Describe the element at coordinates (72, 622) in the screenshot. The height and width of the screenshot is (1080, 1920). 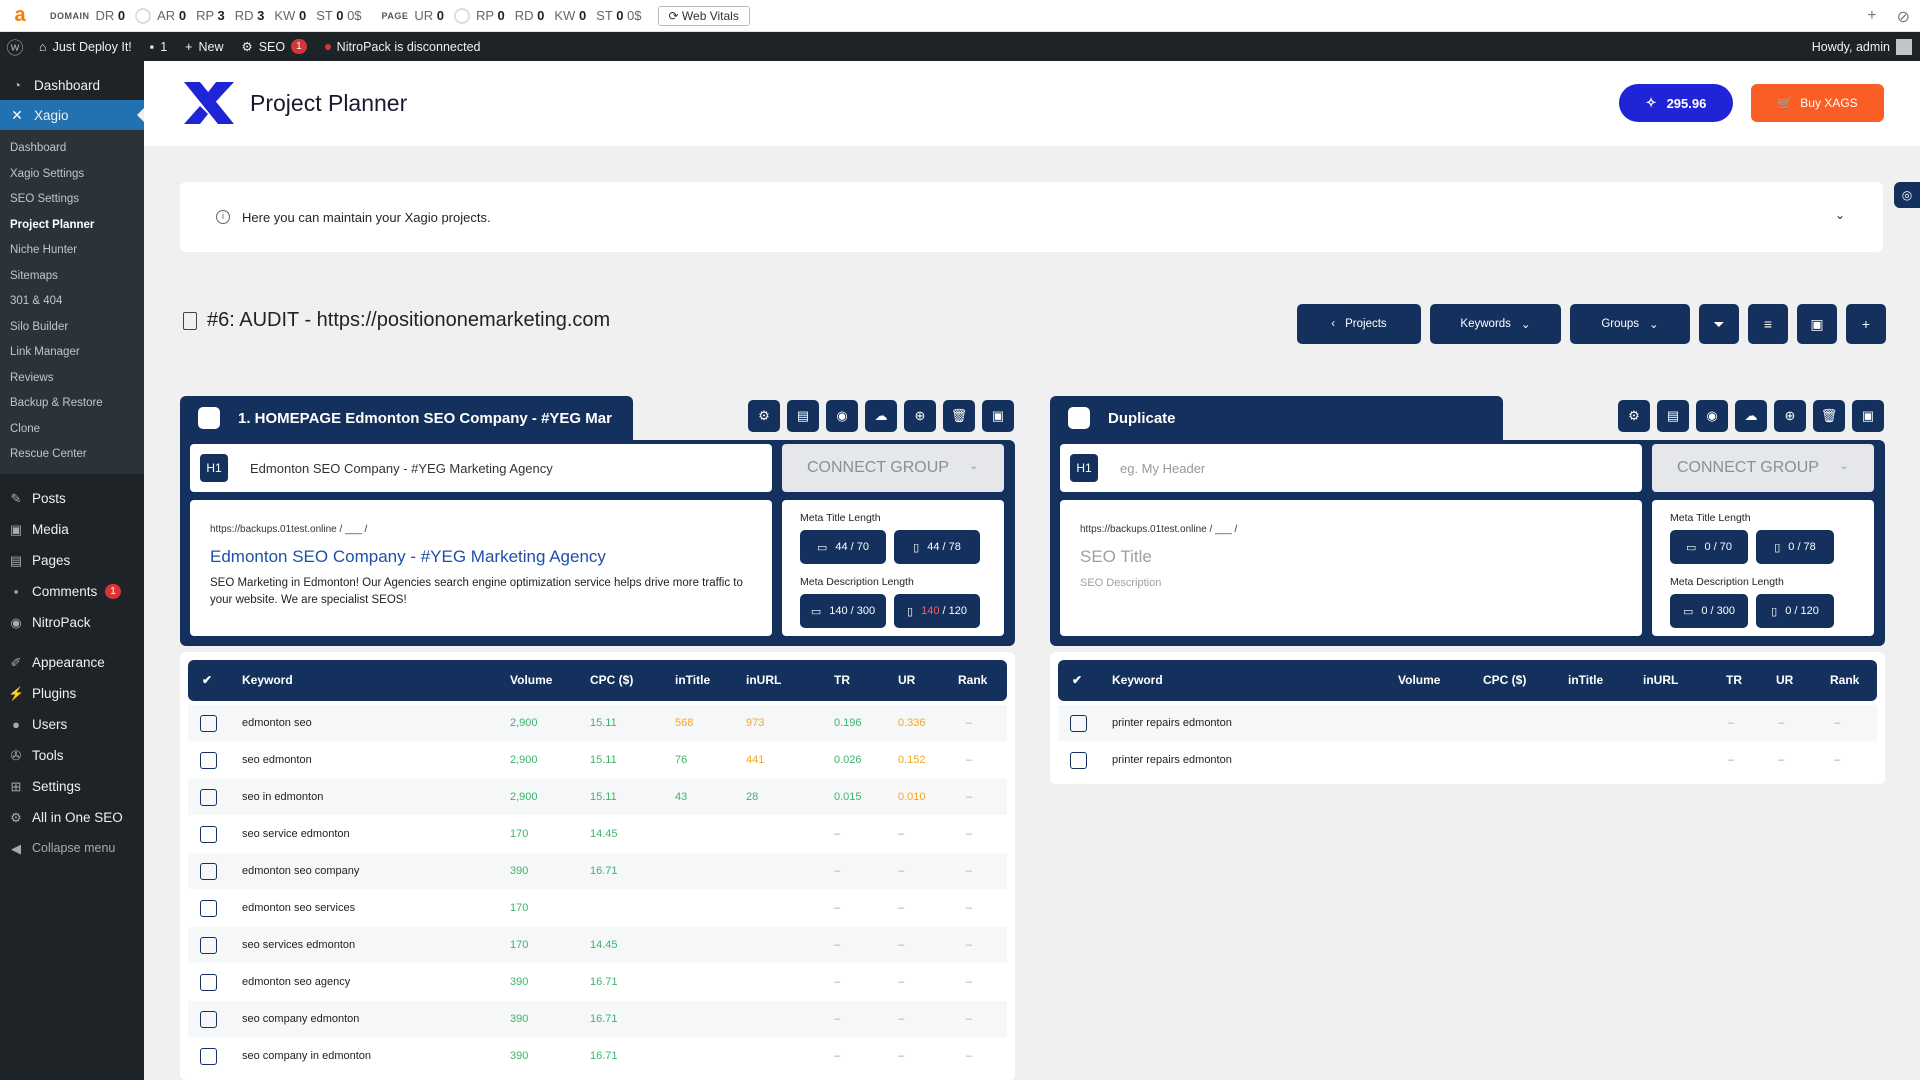
I see `sidebar-item-nitropack: ◉ NitroPack` at that location.